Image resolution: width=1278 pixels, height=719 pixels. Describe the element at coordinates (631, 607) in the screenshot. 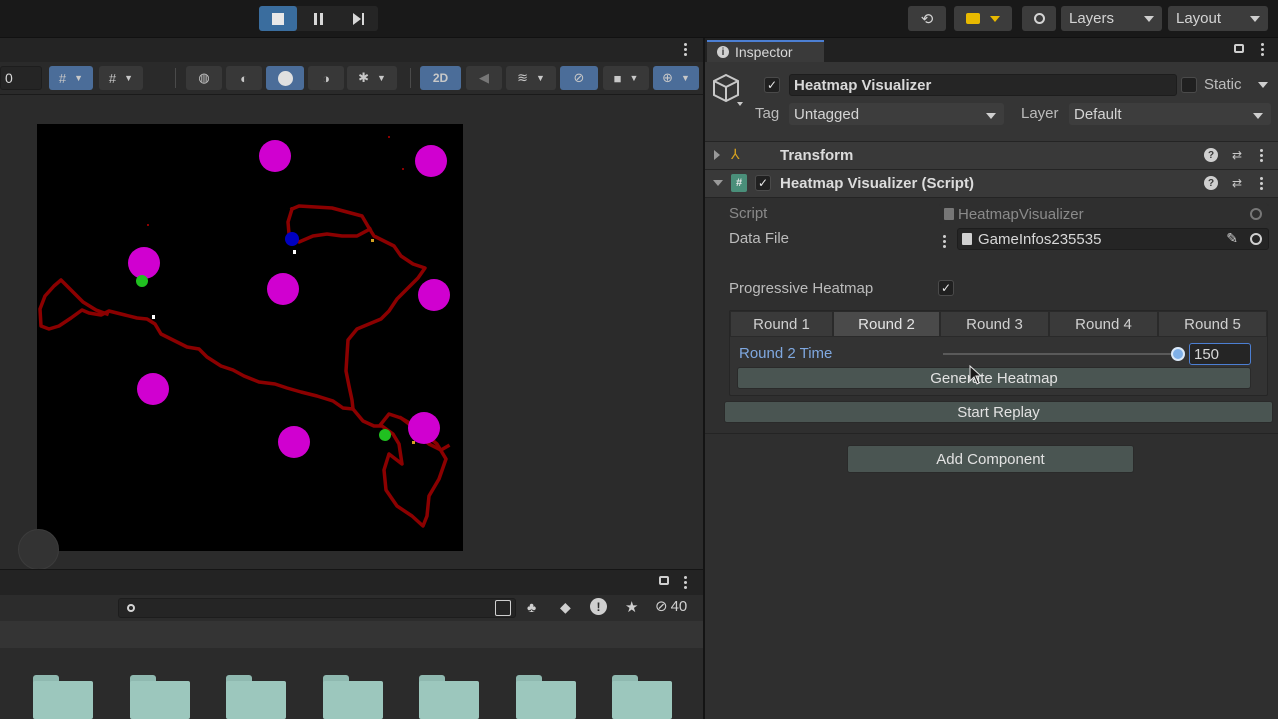

I see `star-icon: ★` at that location.